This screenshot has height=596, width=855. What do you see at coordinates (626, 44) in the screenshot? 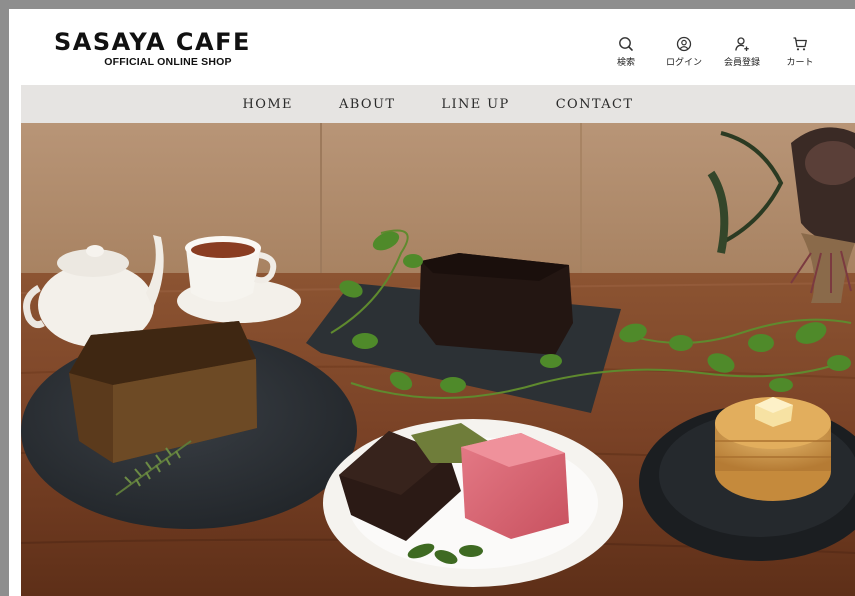
I see `search-icon` at bounding box center [626, 44].